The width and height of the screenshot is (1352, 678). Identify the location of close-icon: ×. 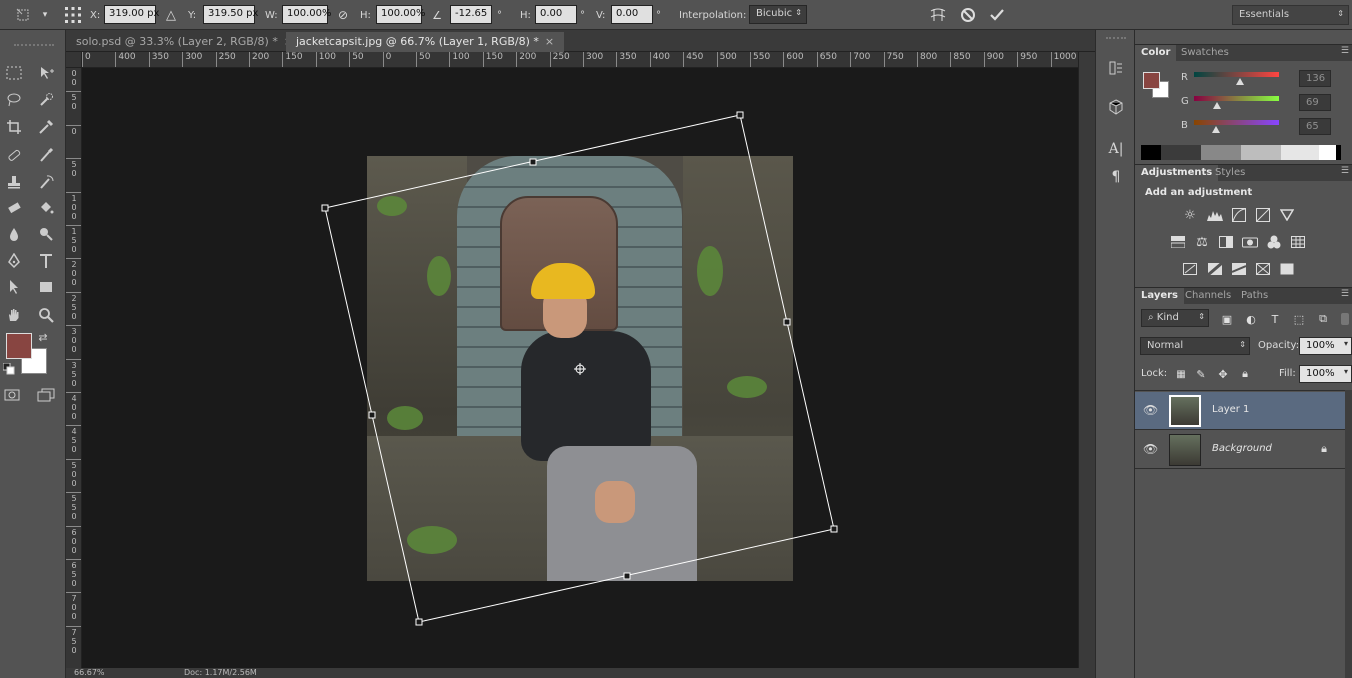
(549, 41).